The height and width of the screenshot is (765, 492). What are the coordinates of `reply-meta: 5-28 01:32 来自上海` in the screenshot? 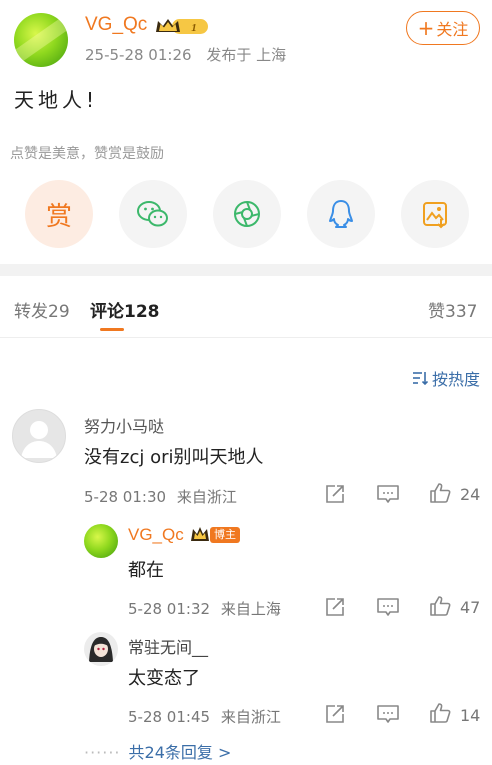 It's located at (207, 608).